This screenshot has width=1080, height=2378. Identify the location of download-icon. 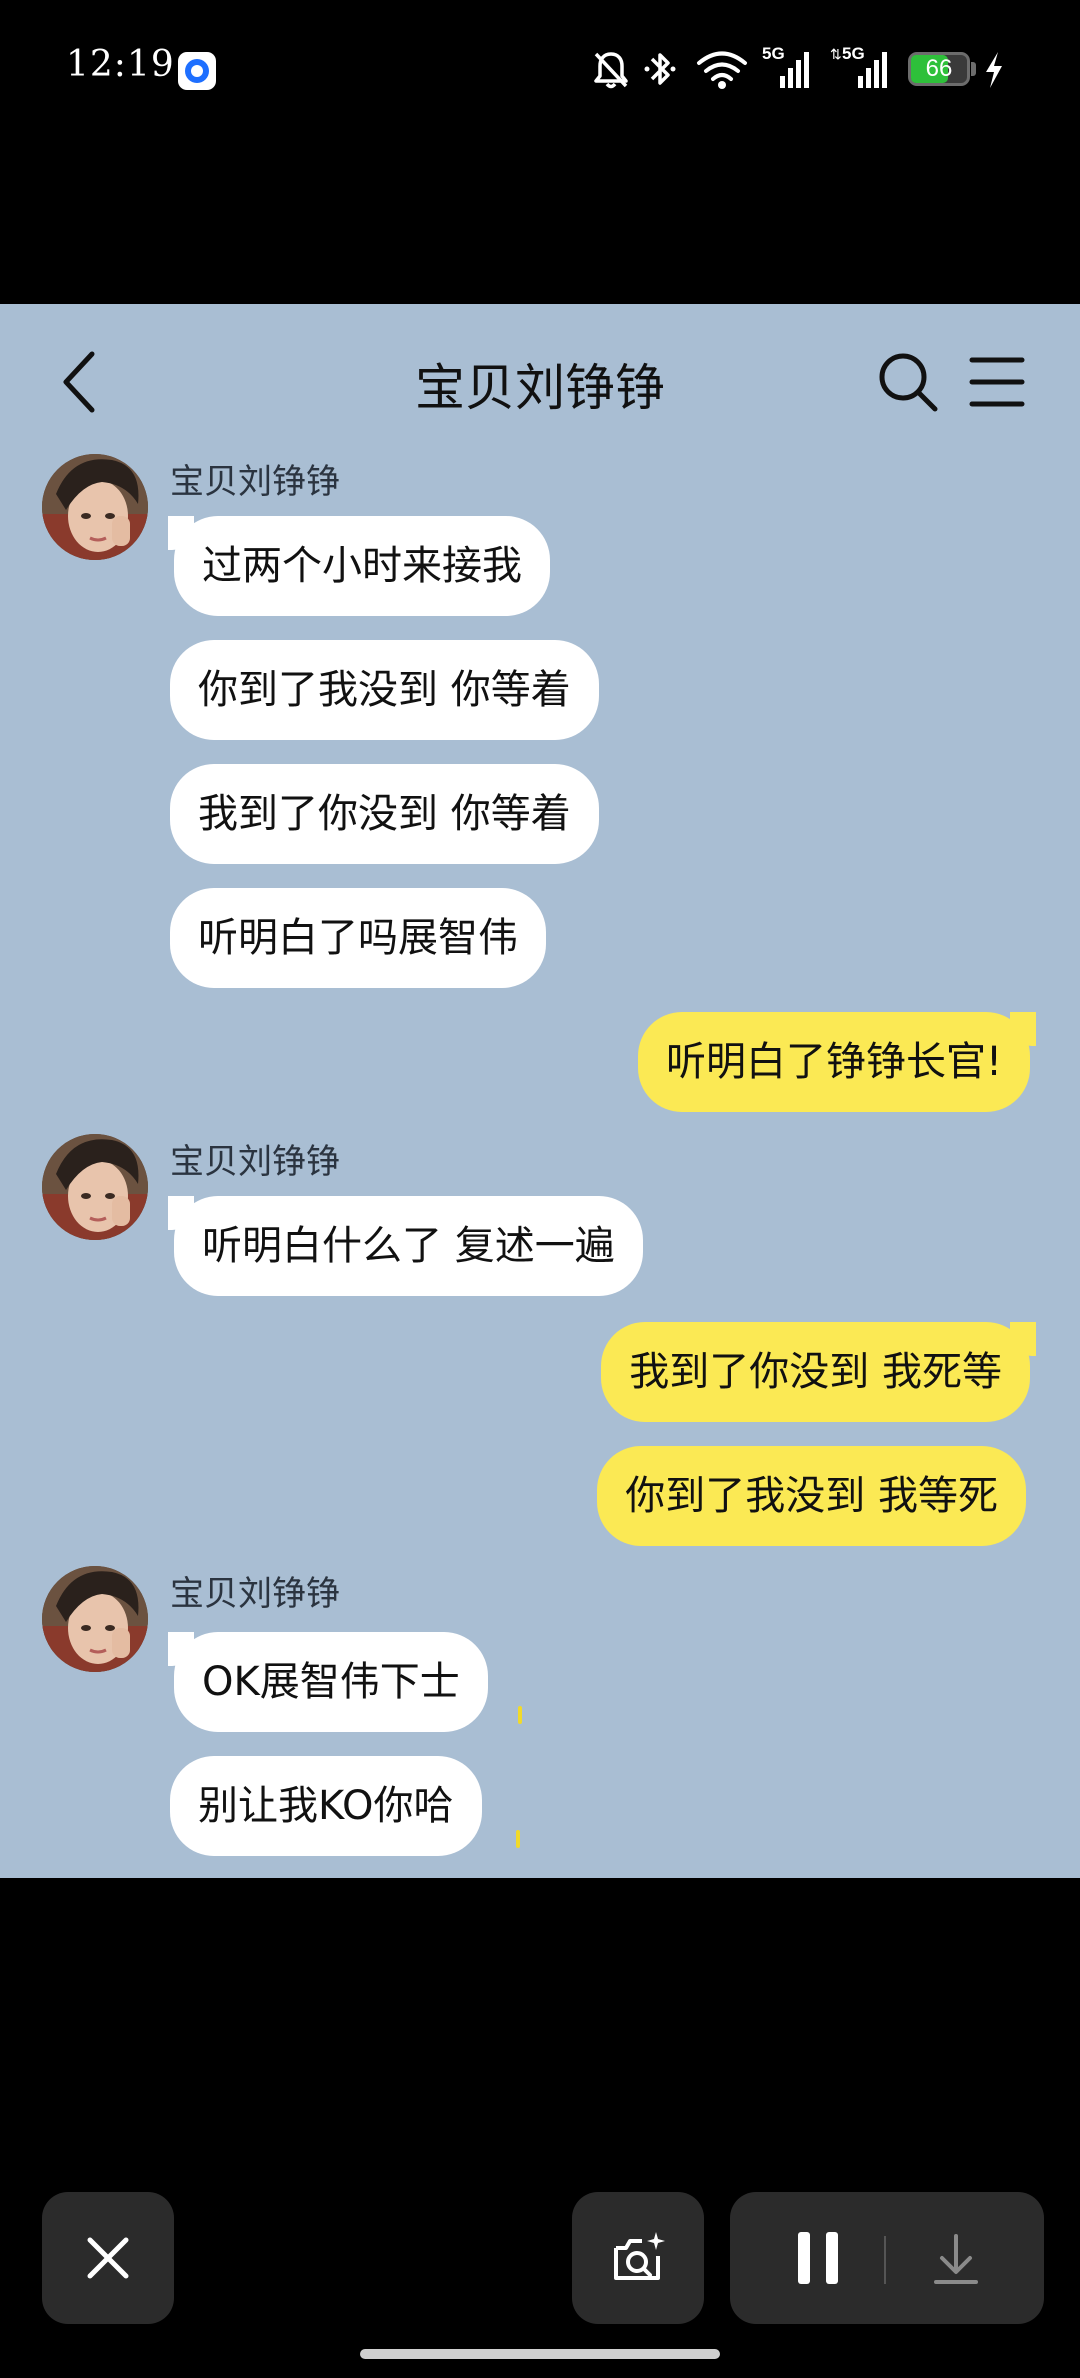
(956, 2260).